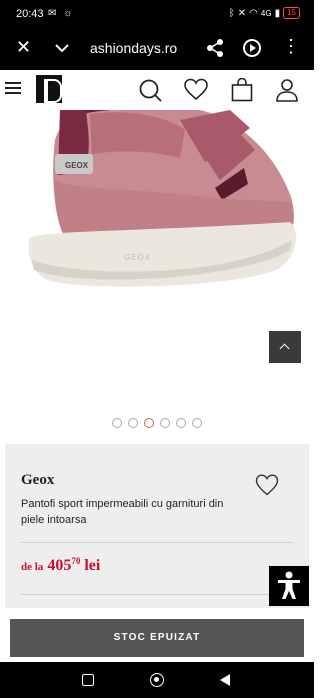 The height and width of the screenshot is (698, 320). What do you see at coordinates (242, 13) in the screenshot?
I see `mute-icon: ✕` at bounding box center [242, 13].